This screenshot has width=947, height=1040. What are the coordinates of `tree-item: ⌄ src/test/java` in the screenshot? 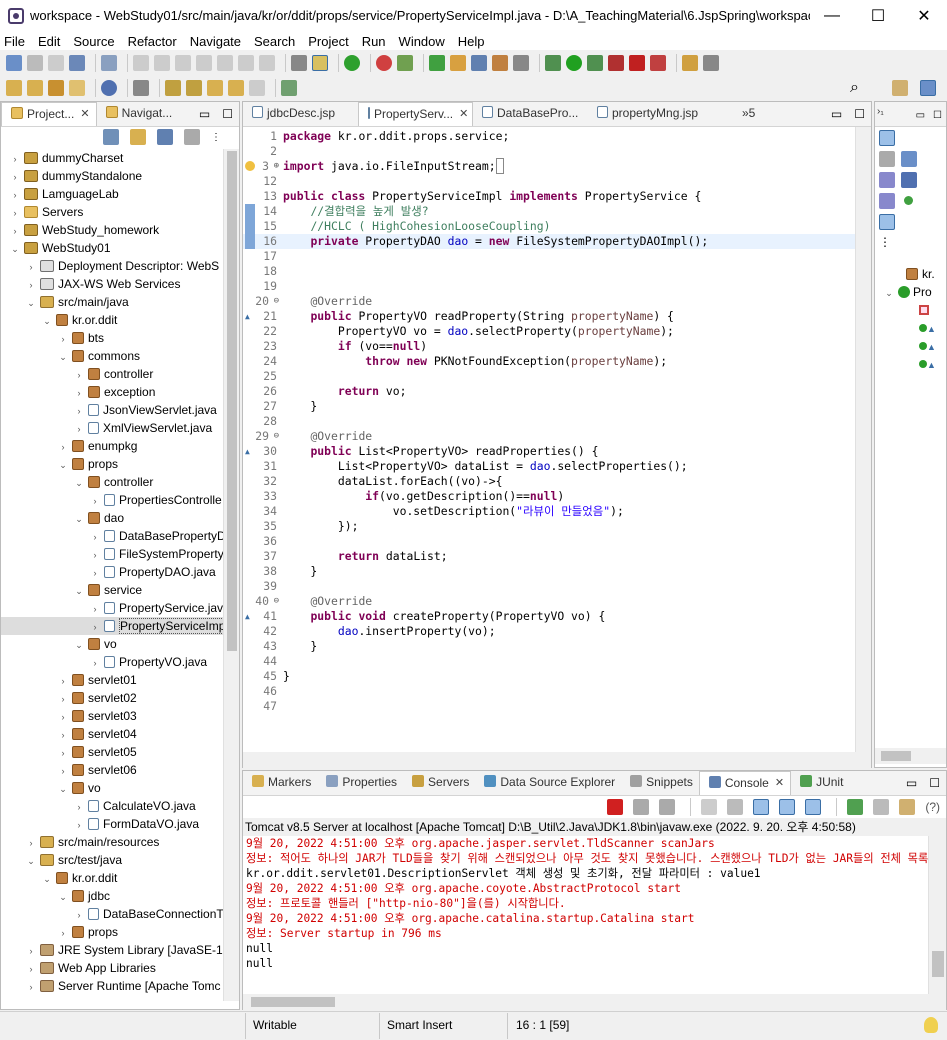 It's located at (112, 860).